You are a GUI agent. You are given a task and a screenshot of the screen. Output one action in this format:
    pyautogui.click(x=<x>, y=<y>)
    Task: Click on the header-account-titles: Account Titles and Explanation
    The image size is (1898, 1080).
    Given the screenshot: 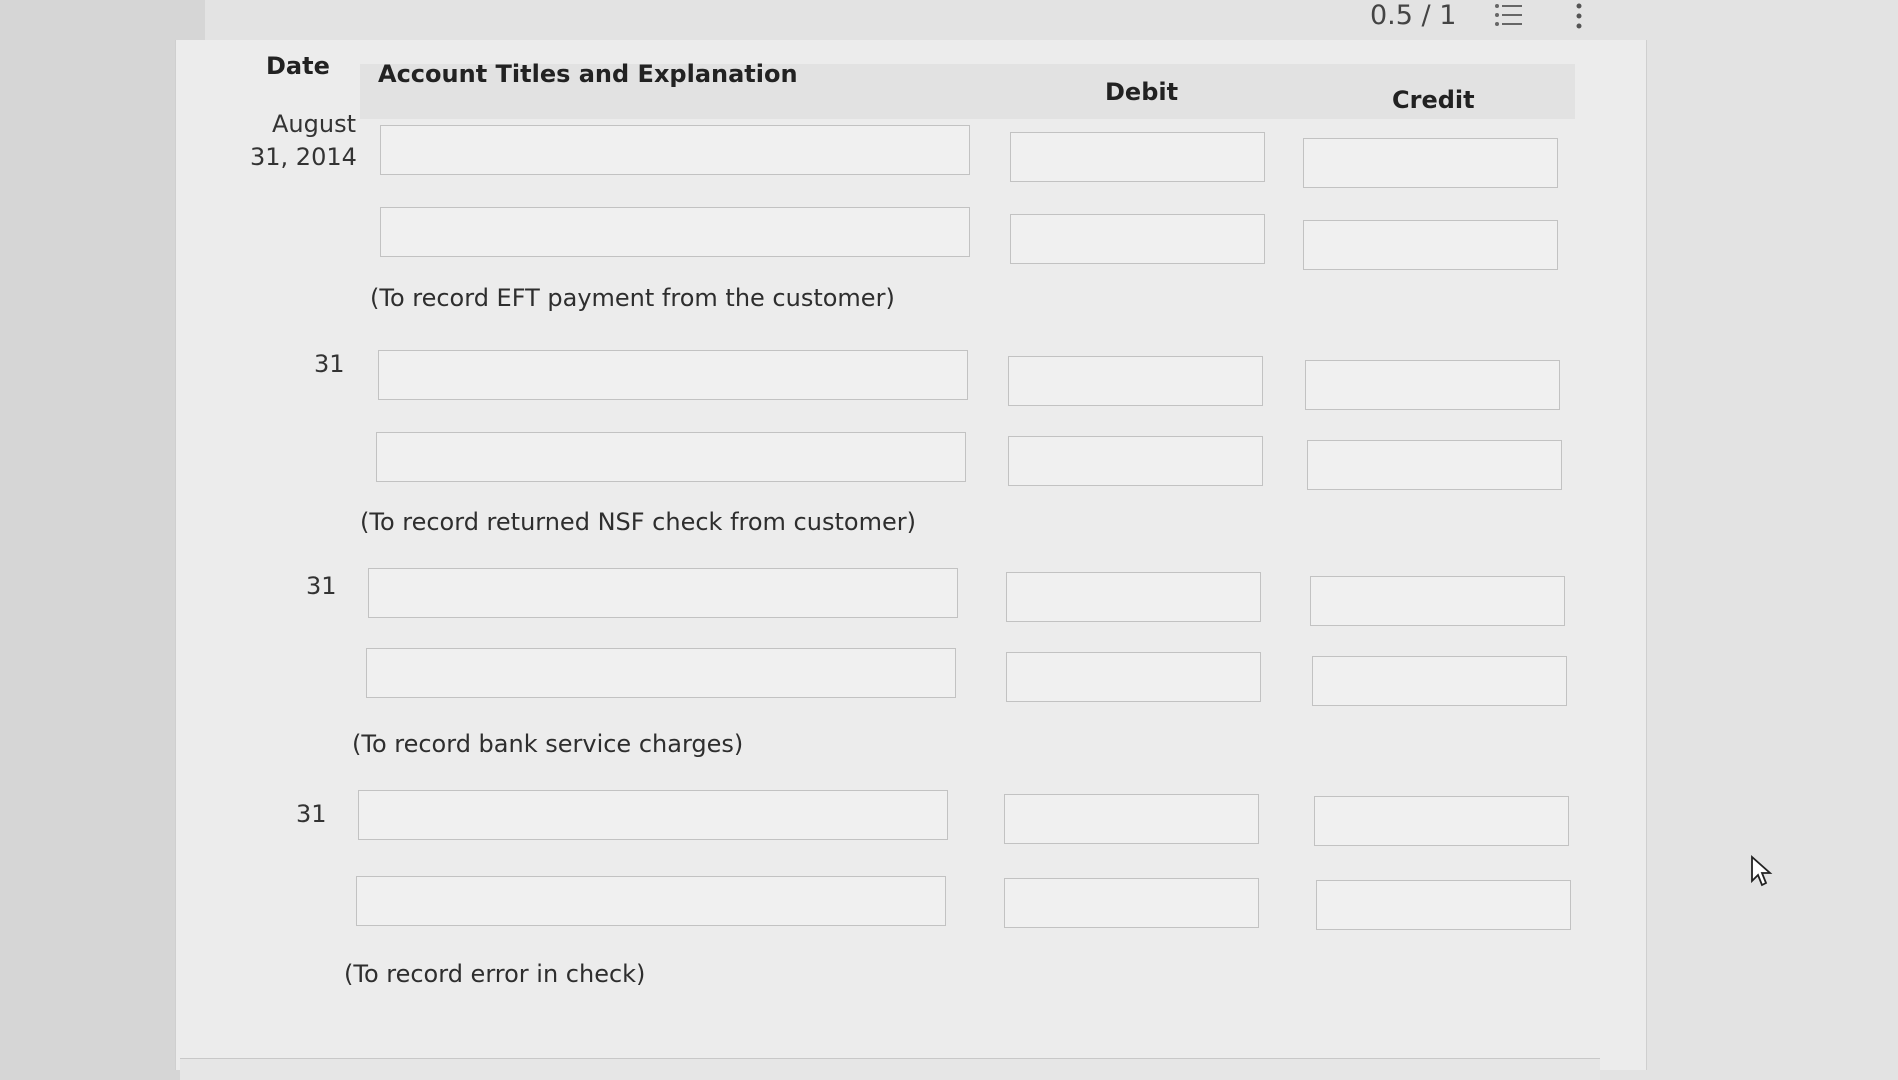 What is the action you would take?
    pyautogui.click(x=588, y=74)
    